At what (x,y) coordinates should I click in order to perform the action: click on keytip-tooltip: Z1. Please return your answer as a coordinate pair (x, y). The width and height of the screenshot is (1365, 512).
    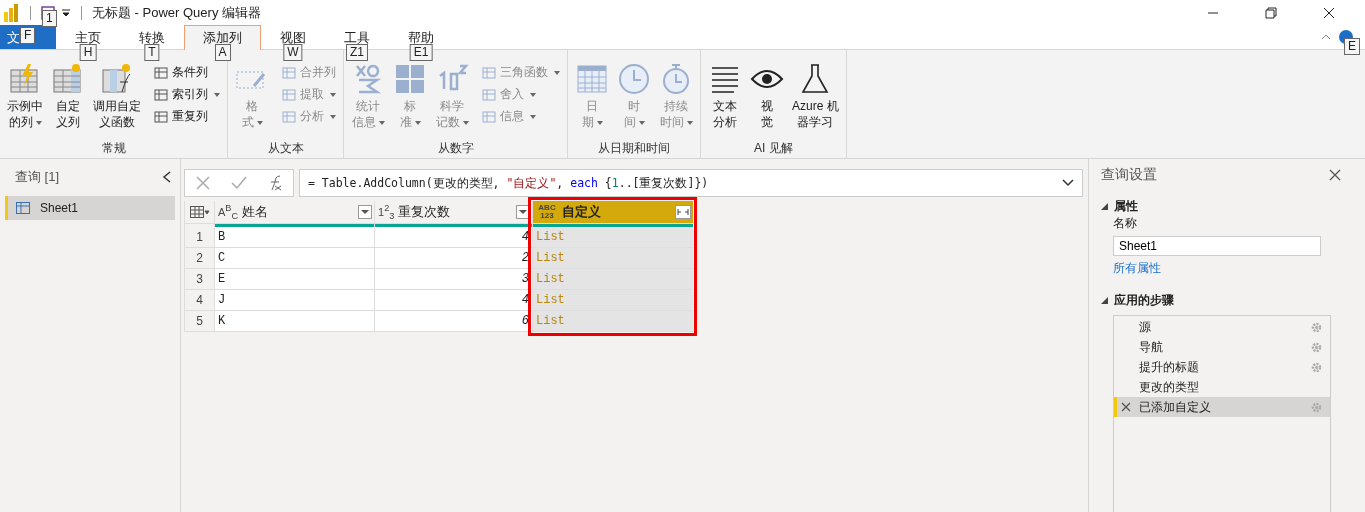
    Looking at the image, I should click on (357, 52).